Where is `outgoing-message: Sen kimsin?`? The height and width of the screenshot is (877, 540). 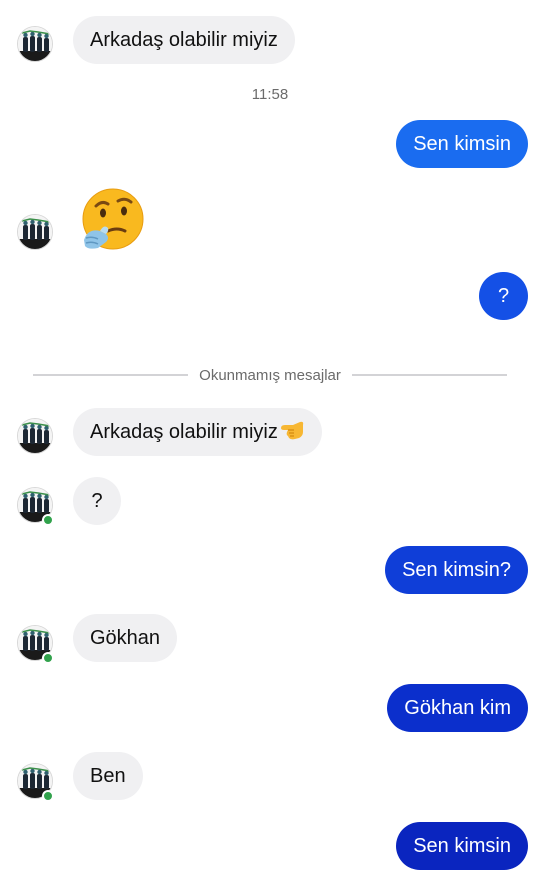 outgoing-message: Sen kimsin? is located at coordinates (456, 570).